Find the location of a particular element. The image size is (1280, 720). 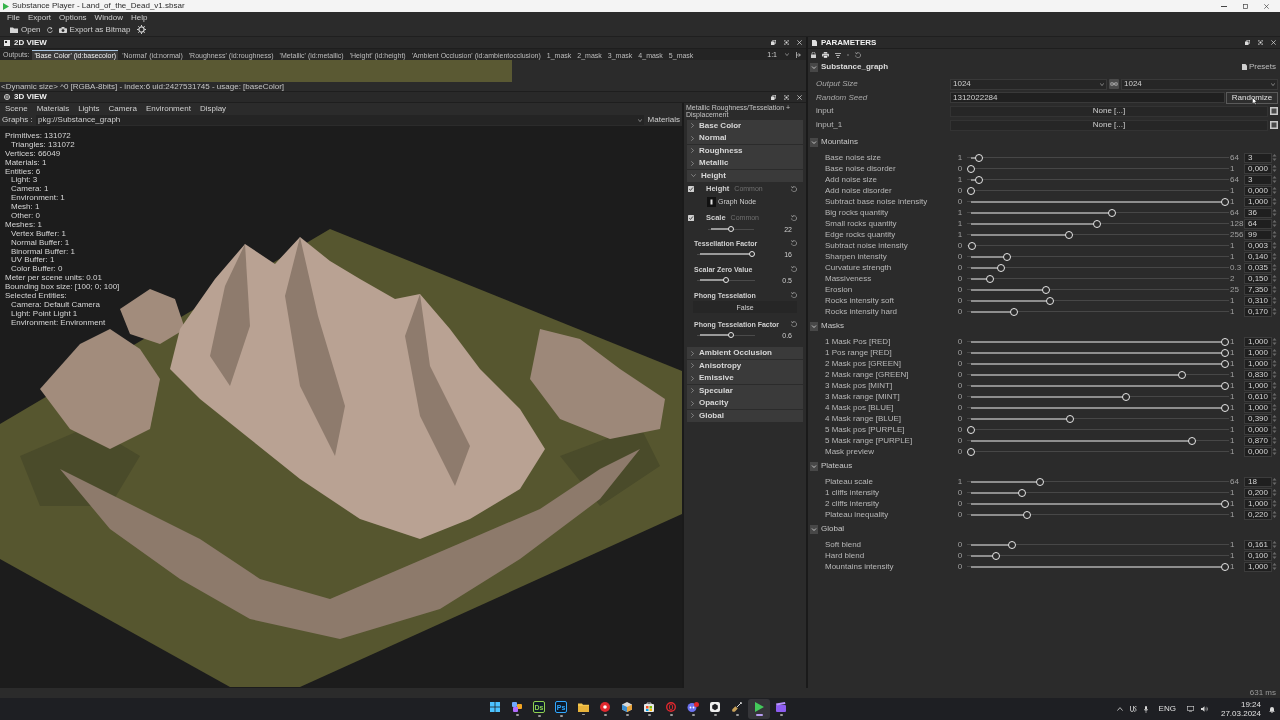

menu-item: Options is located at coordinates (73, 17).